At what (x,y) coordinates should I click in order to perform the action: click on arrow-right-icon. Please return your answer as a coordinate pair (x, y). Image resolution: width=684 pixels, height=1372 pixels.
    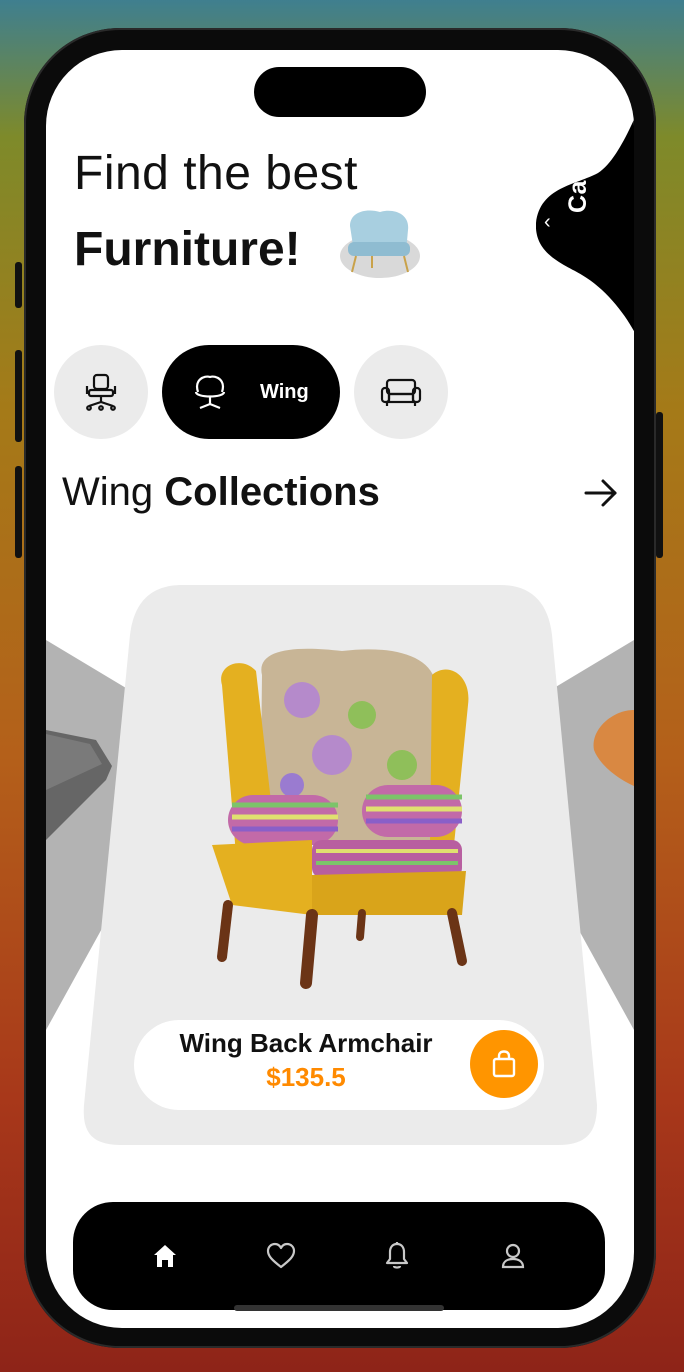
    Looking at the image, I should click on (601, 493).